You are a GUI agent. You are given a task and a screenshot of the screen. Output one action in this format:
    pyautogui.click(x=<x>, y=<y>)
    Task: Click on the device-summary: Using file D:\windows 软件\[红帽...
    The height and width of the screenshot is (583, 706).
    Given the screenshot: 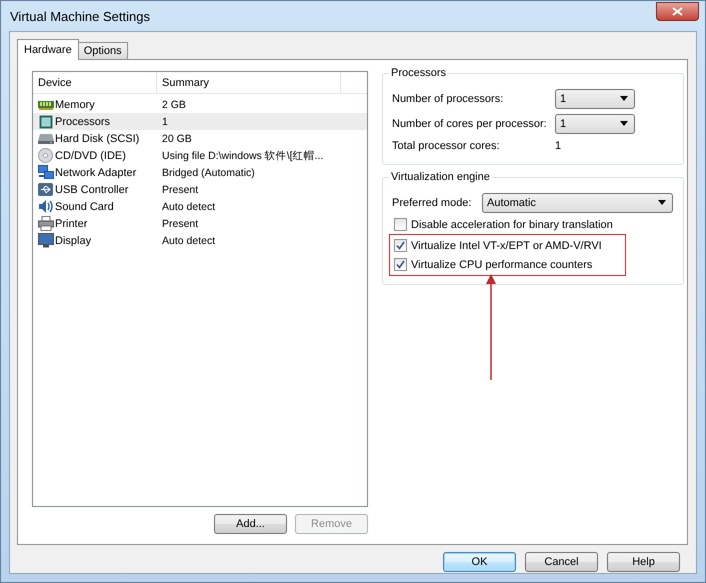 What is the action you would take?
    pyautogui.click(x=242, y=155)
    